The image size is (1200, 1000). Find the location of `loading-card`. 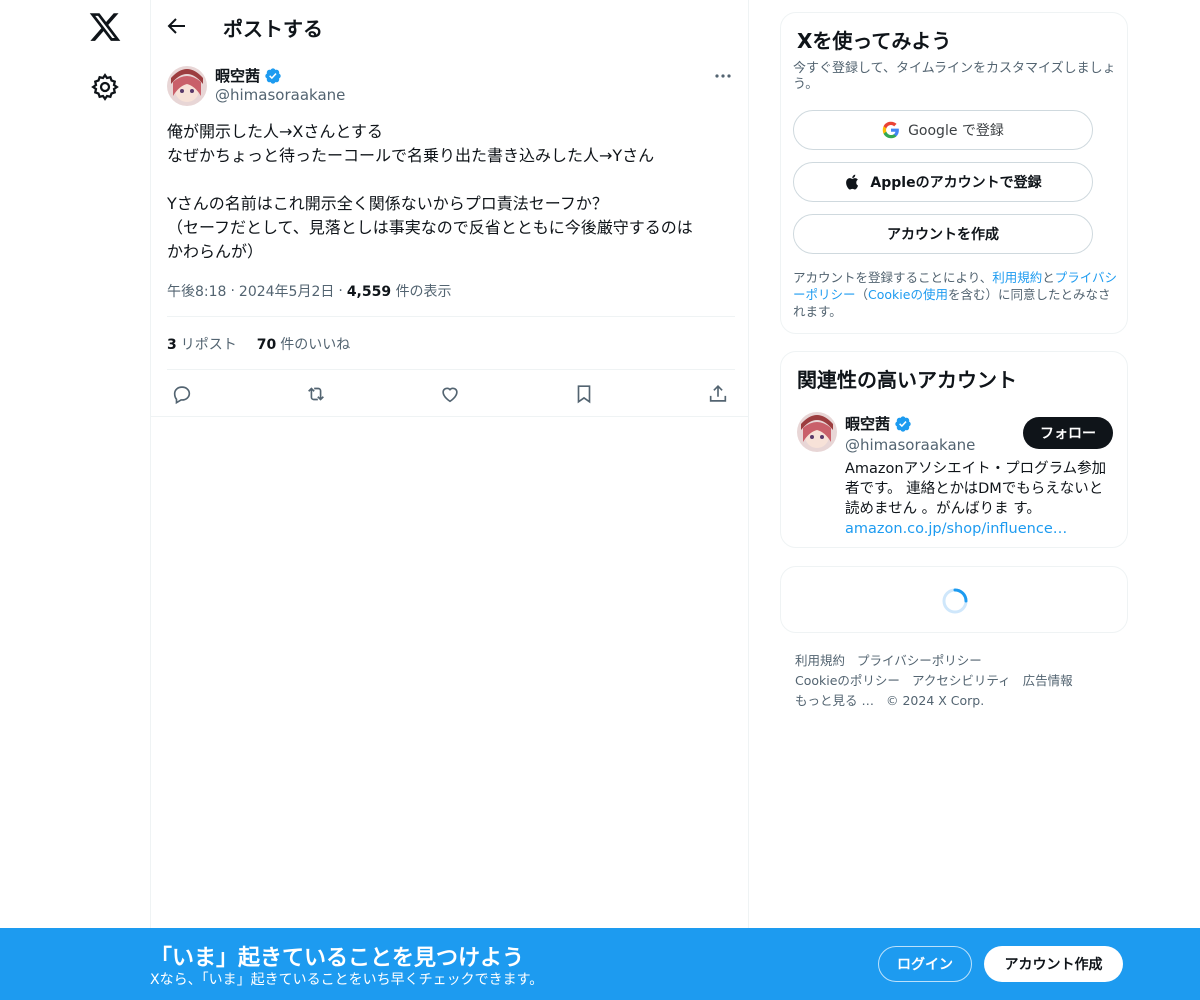

loading-card is located at coordinates (954, 599).